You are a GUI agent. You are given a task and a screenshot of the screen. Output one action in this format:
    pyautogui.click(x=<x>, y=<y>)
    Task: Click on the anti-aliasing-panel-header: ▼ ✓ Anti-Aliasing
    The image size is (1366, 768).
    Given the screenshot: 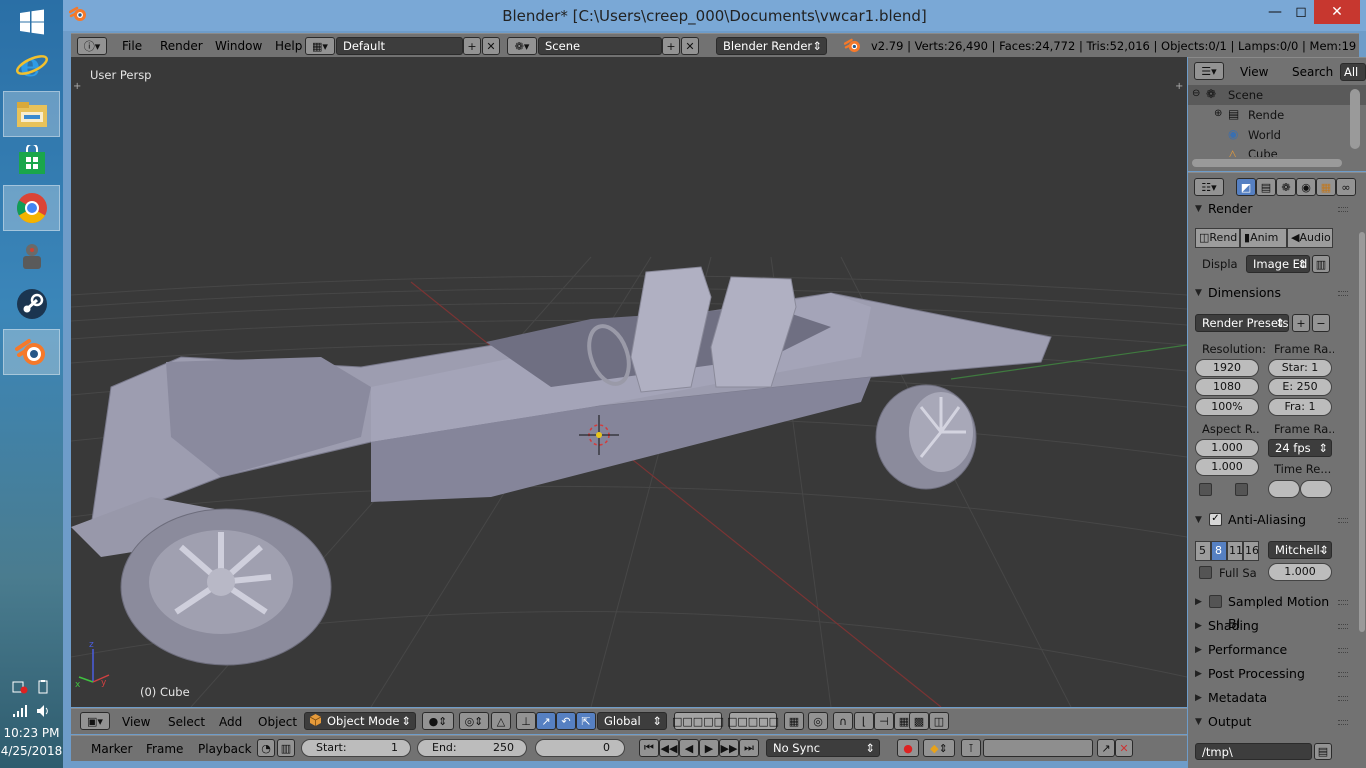 What is the action you would take?
    pyautogui.click(x=1268, y=520)
    